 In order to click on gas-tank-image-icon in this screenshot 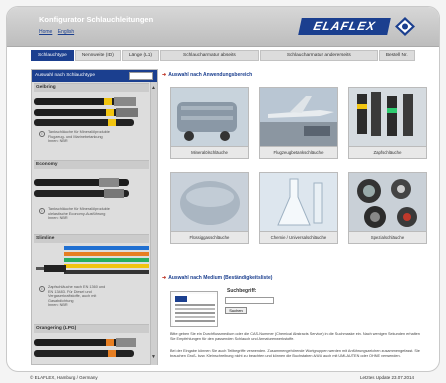, I will do `click(209, 203)`.